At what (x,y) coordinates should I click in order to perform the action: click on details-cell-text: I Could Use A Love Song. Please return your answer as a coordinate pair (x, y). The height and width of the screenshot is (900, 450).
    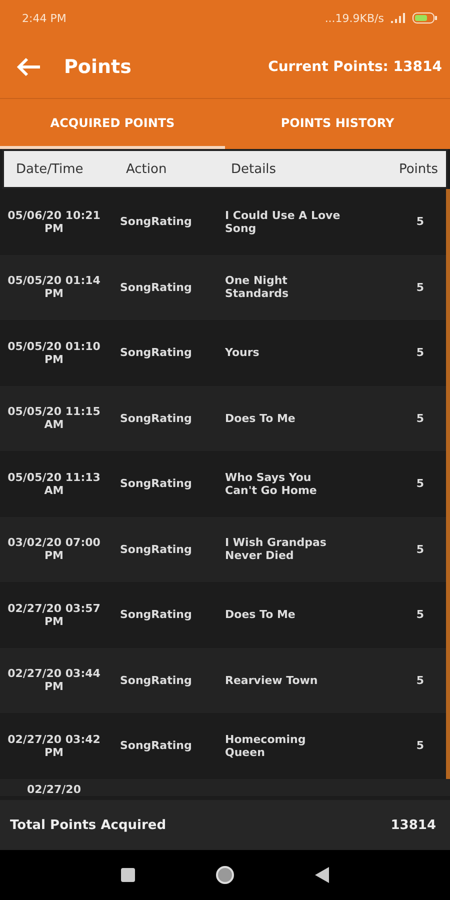
    Looking at the image, I should click on (283, 221).